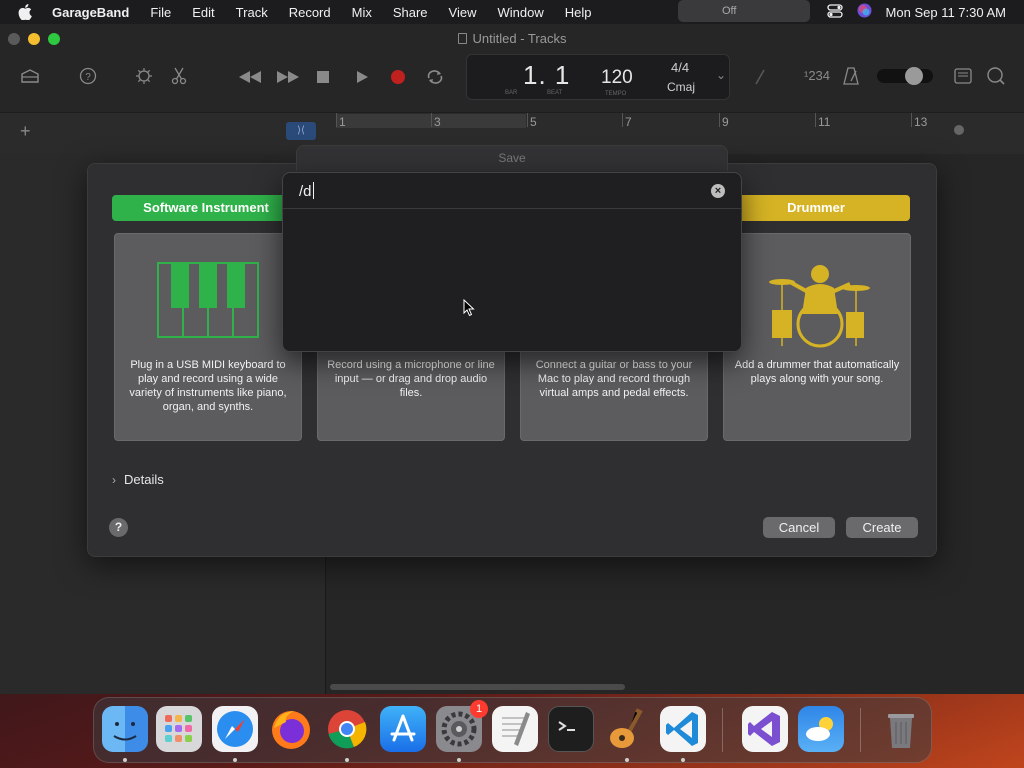  Describe the element at coordinates (821, 729) in the screenshot. I see `dock-weather-icon` at that location.